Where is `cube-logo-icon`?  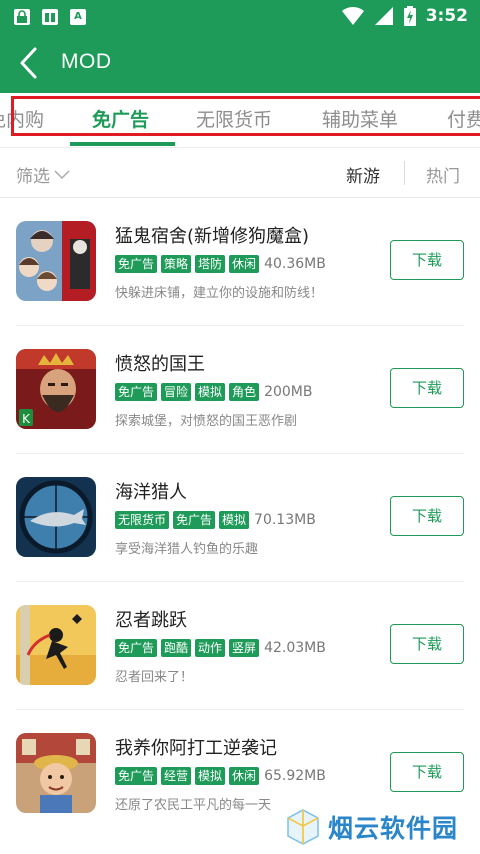
cube-logo-icon is located at coordinates (303, 827).